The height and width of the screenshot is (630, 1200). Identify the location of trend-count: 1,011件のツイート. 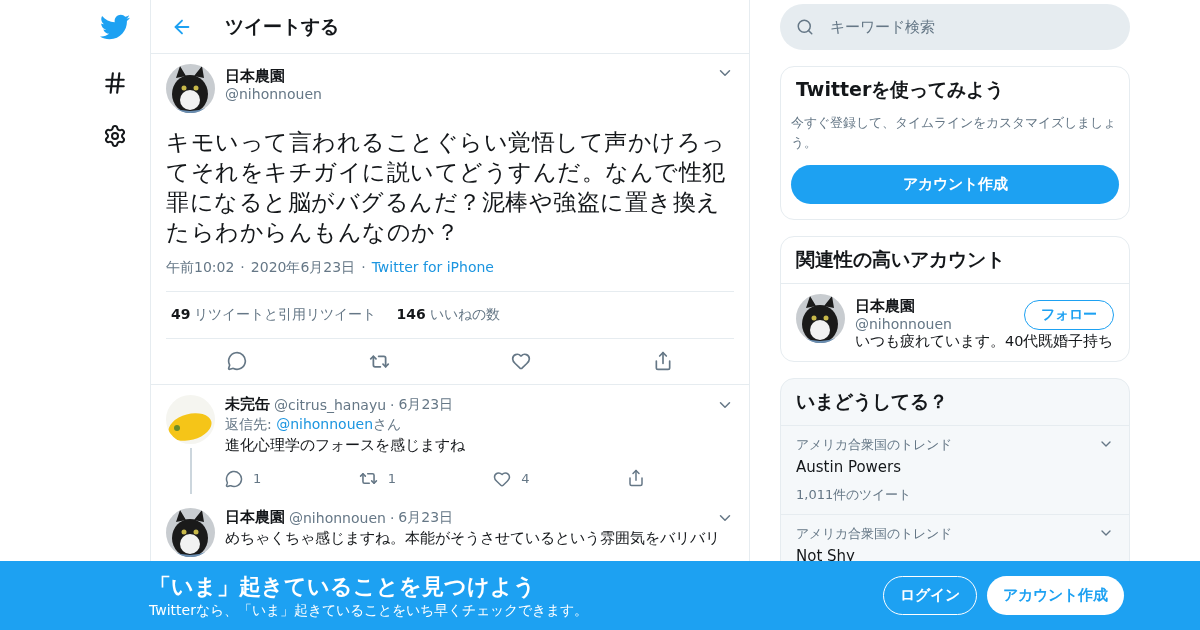
(854, 495).